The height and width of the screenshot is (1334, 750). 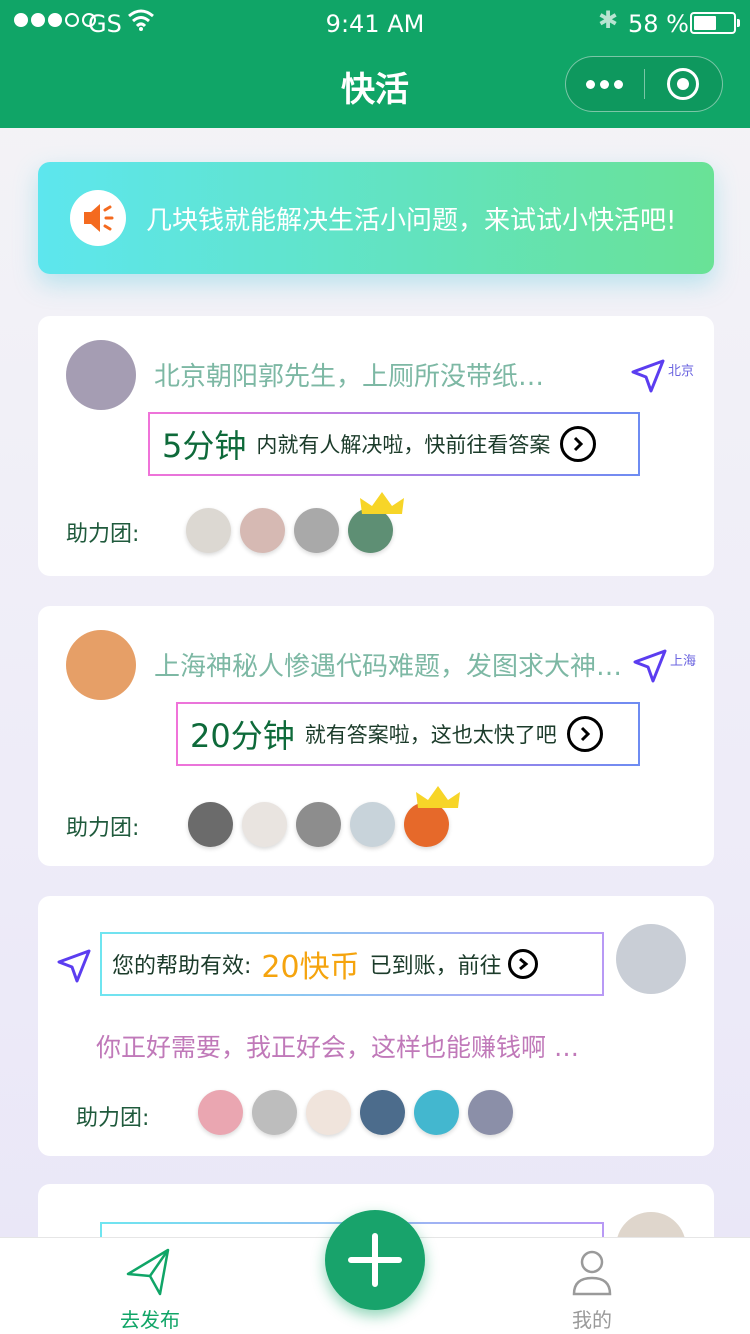 I want to click on announcement-banner: 几块钱就能解决生活小问题，来试试小快活吧!, so click(x=376, y=218).